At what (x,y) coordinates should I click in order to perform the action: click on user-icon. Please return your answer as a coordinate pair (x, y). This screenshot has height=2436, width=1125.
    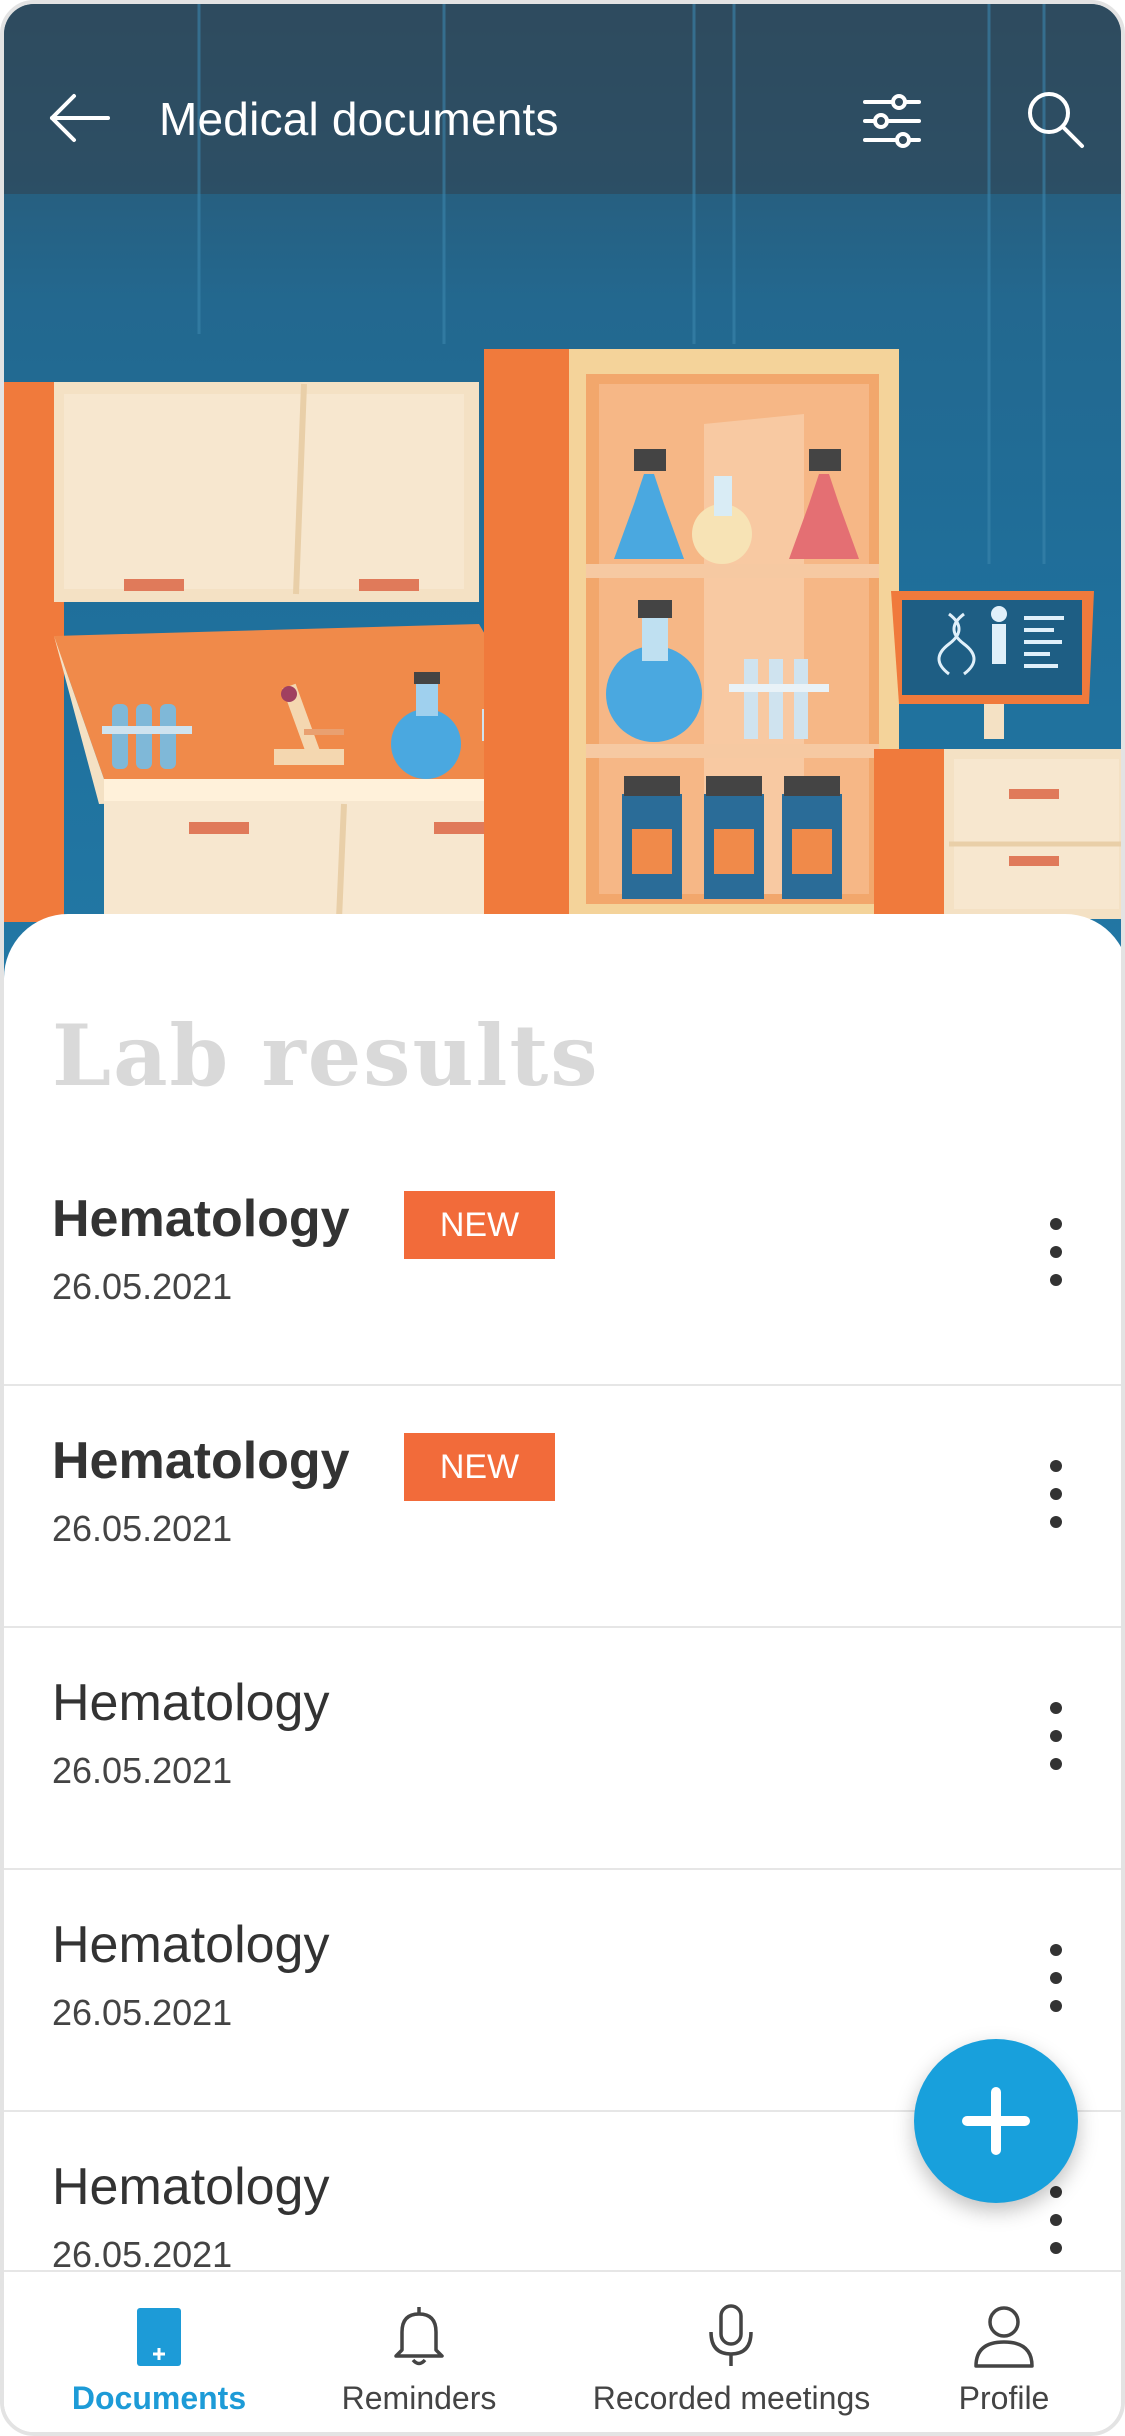
    Looking at the image, I should click on (1004, 2337).